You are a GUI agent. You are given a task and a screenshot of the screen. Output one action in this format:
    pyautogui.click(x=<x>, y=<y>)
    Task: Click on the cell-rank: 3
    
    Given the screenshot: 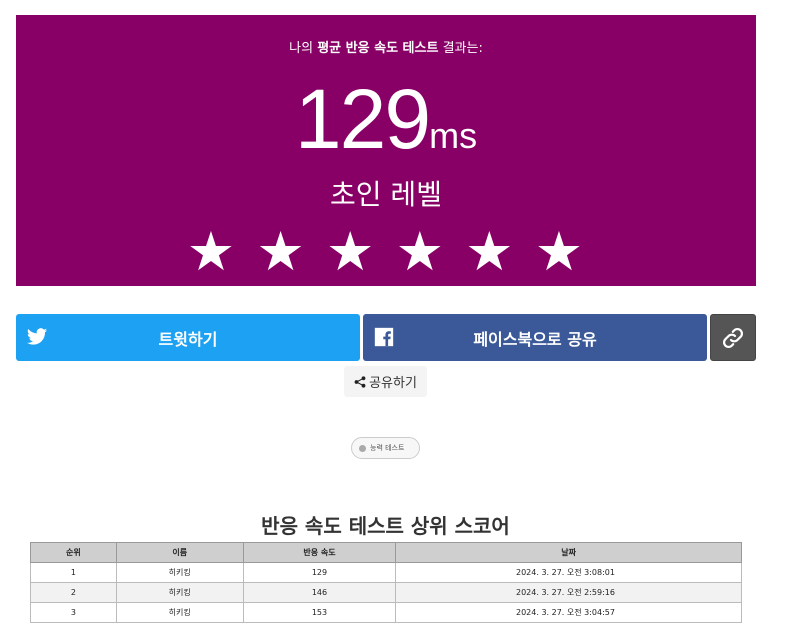 What is the action you would take?
    pyautogui.click(x=73, y=612)
    